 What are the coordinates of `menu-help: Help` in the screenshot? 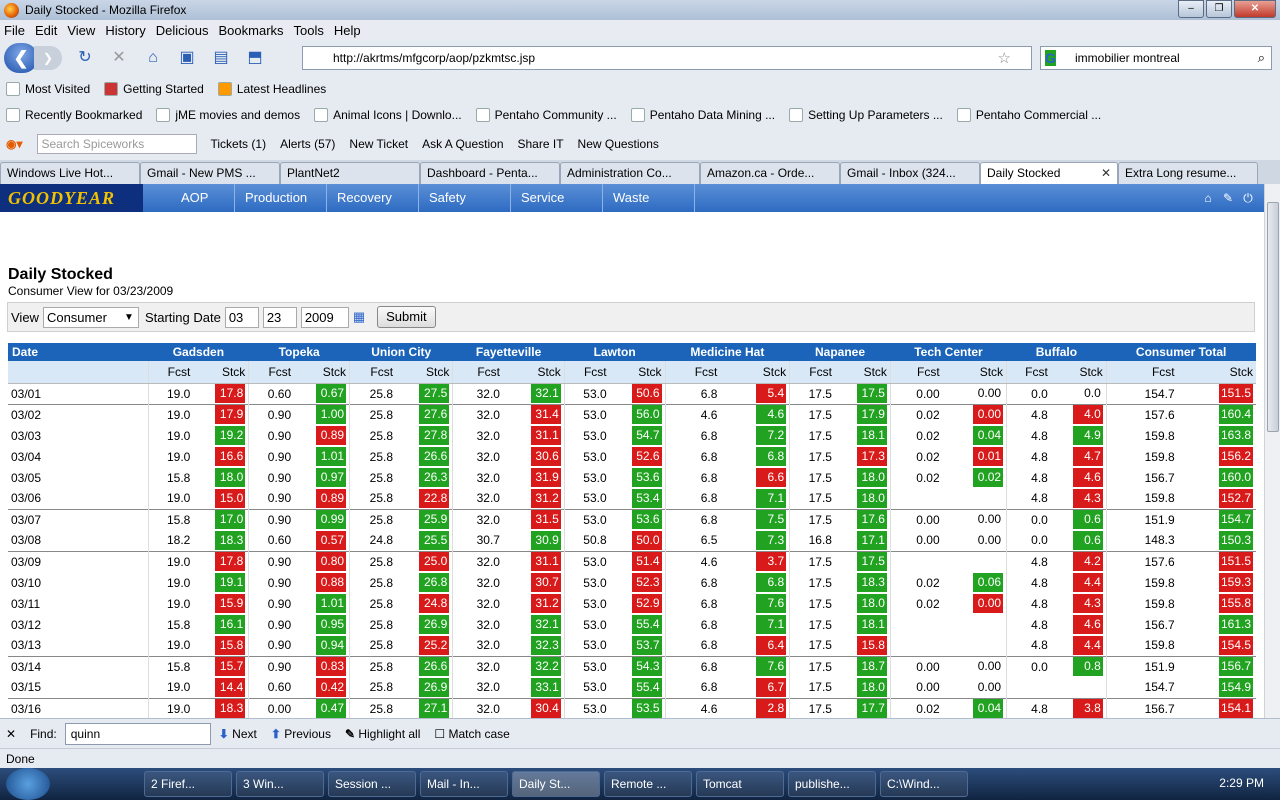 It's located at (347, 30).